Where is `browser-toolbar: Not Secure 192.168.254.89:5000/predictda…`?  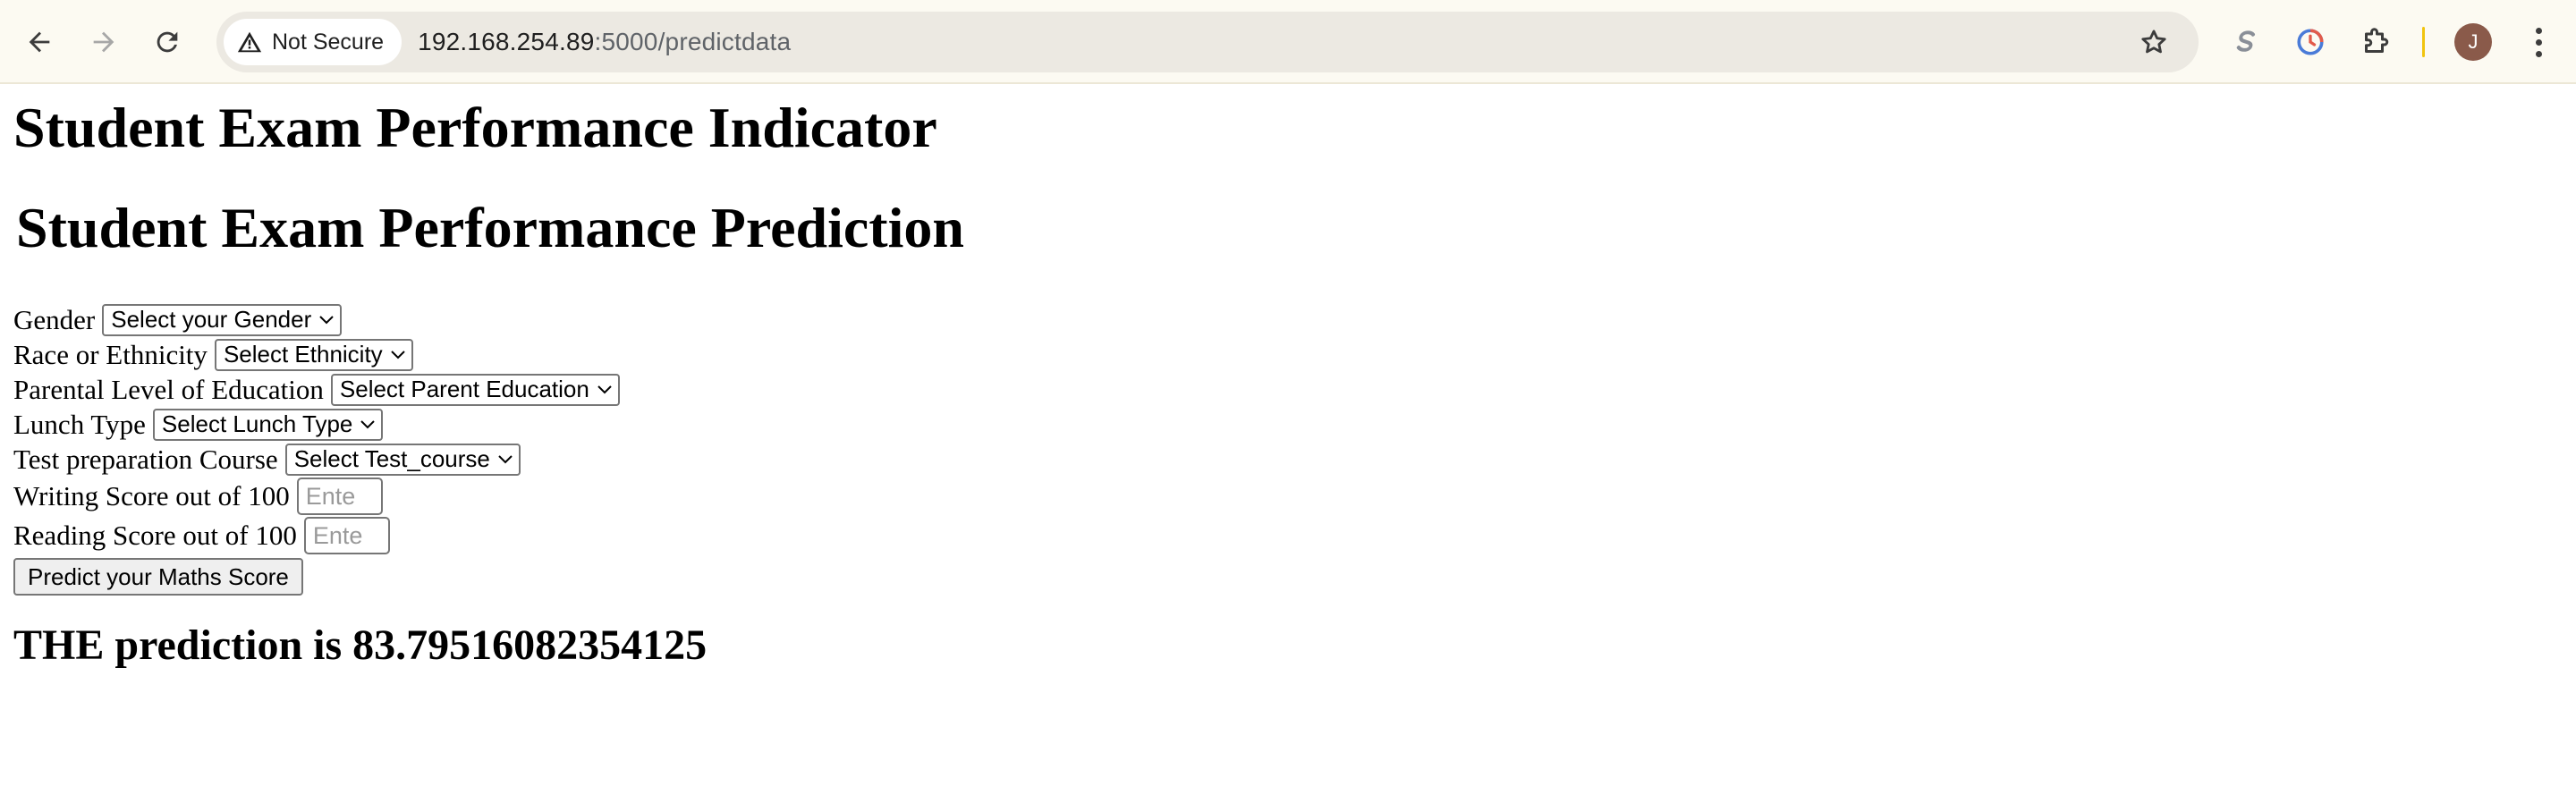 browser-toolbar: Not Secure 192.168.254.89:5000/predictda… is located at coordinates (1288, 42).